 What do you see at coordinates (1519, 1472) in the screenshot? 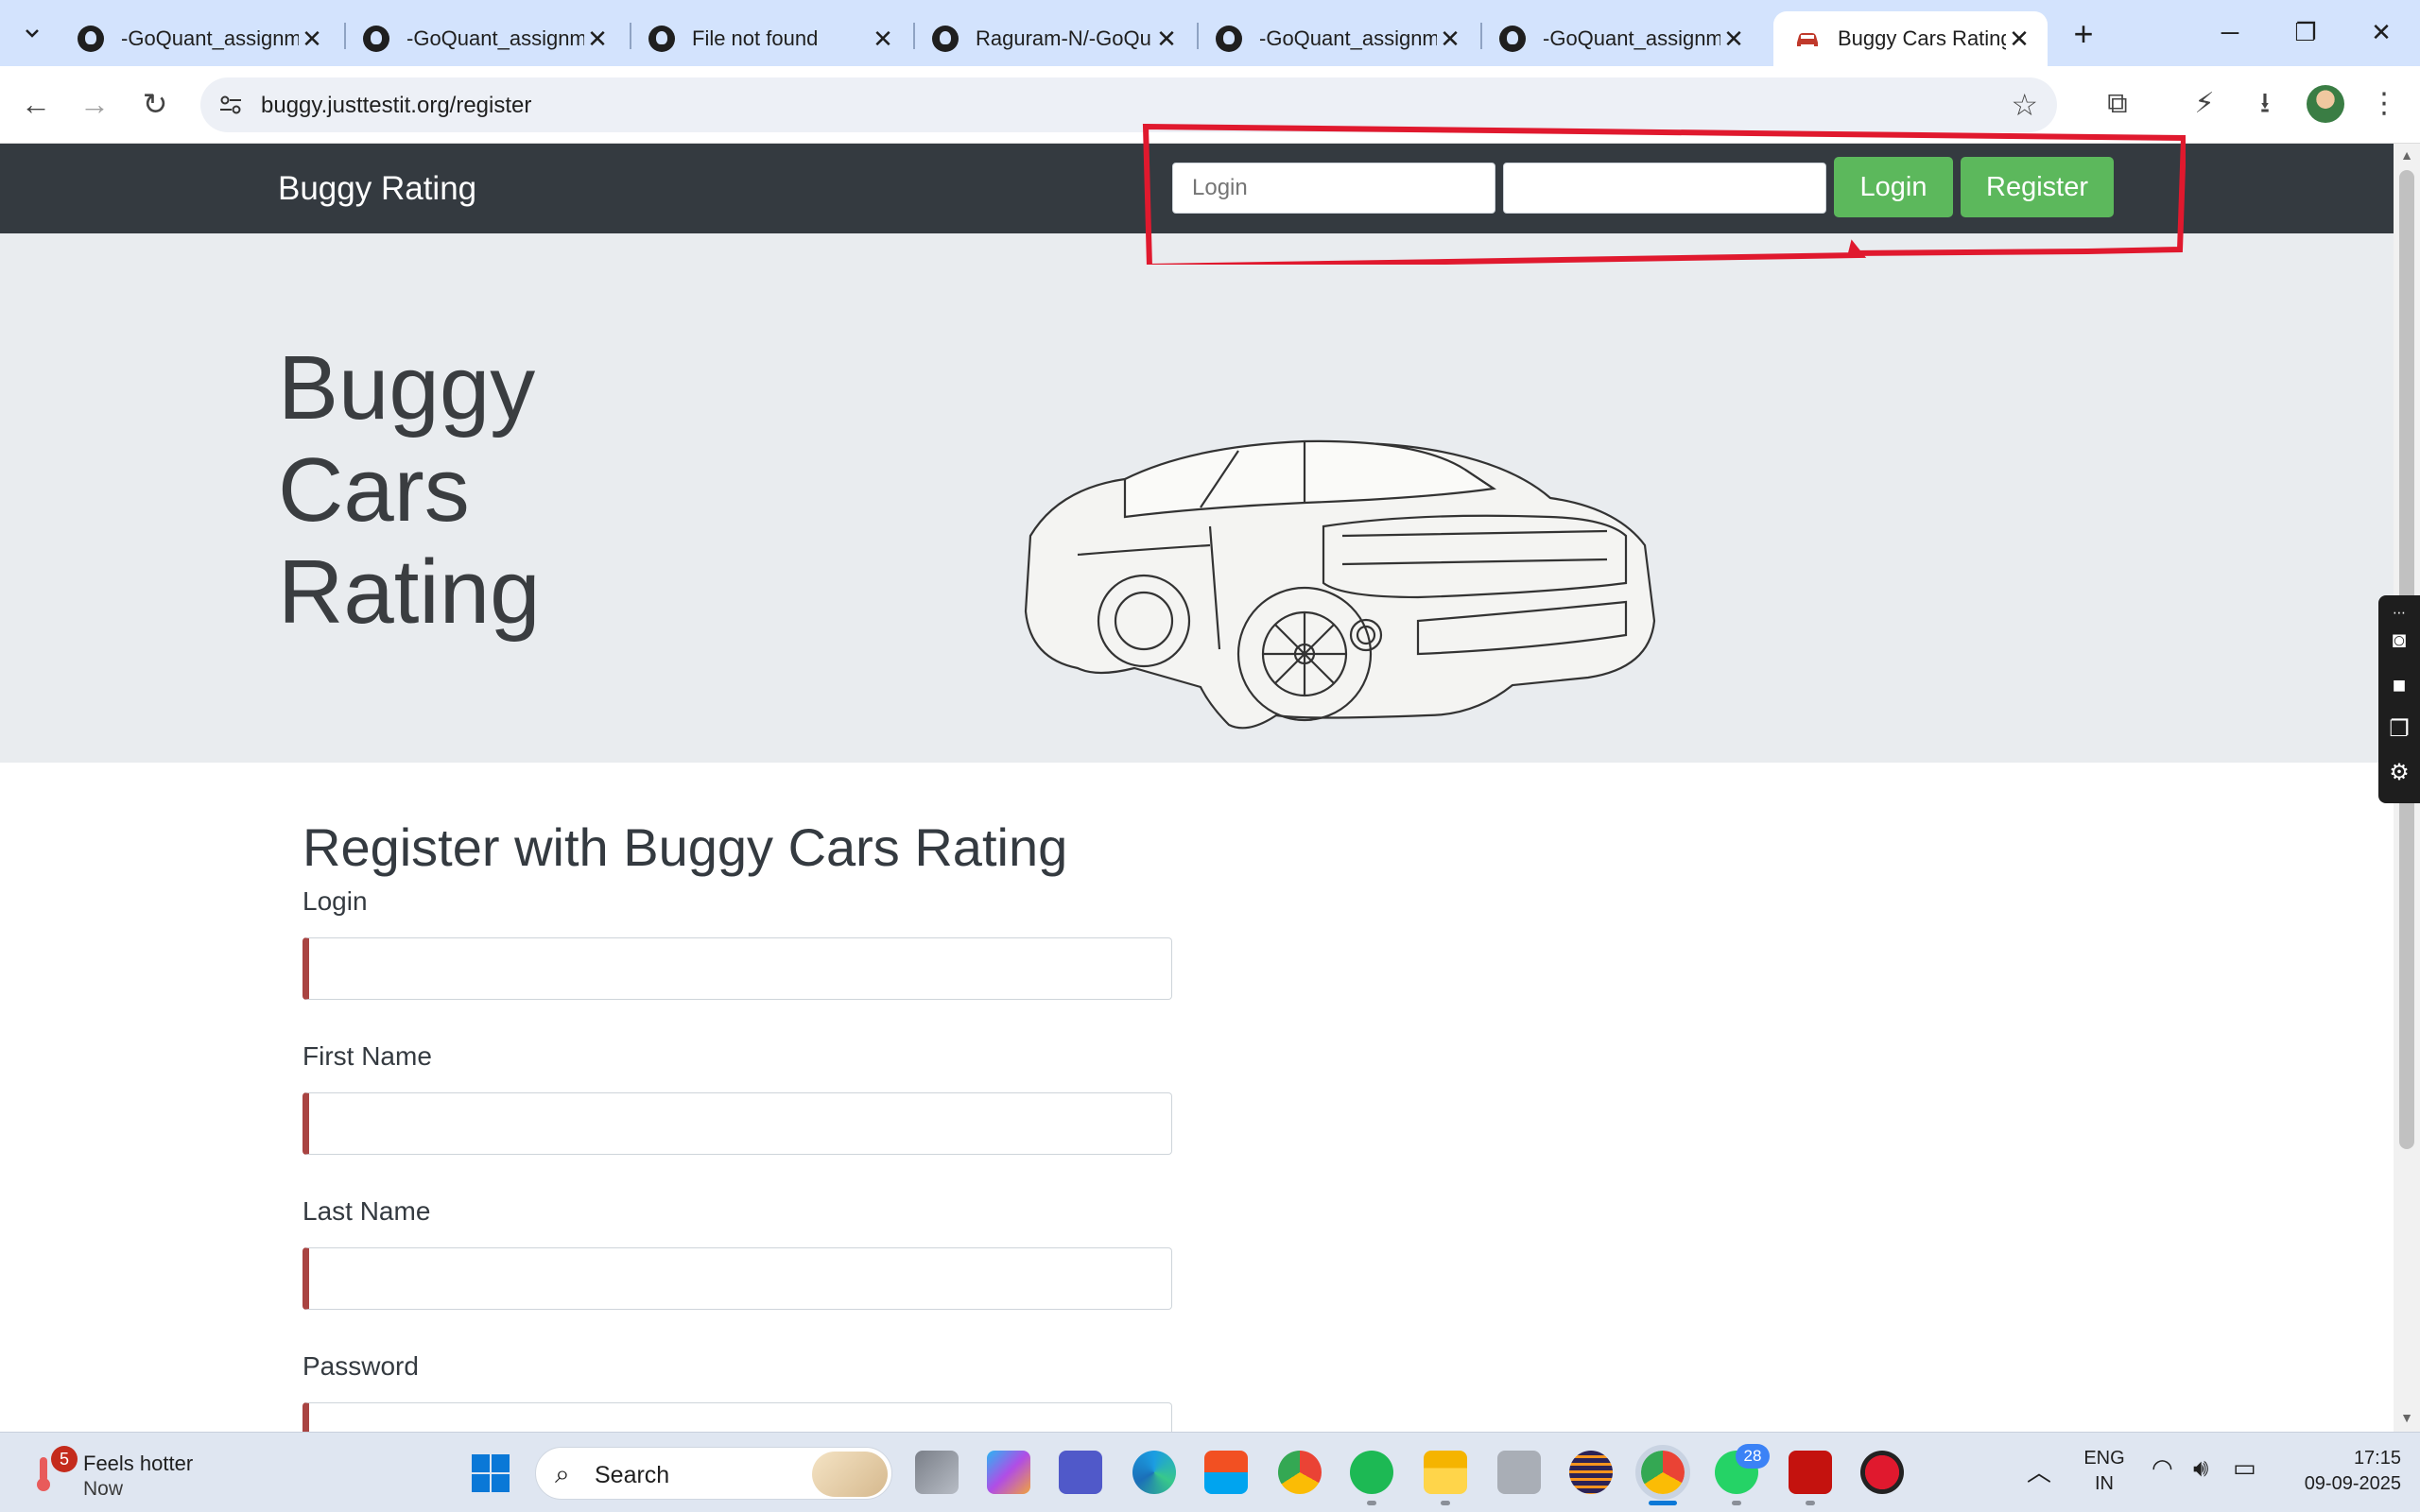
I see `app-icon` at bounding box center [1519, 1472].